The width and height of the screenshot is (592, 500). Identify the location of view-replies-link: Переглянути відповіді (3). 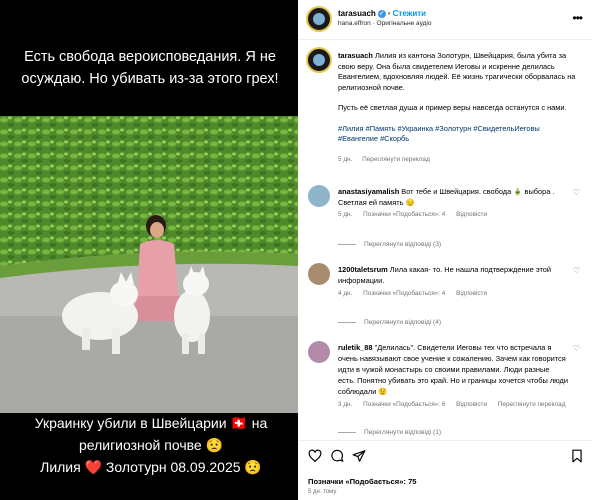
(389, 244).